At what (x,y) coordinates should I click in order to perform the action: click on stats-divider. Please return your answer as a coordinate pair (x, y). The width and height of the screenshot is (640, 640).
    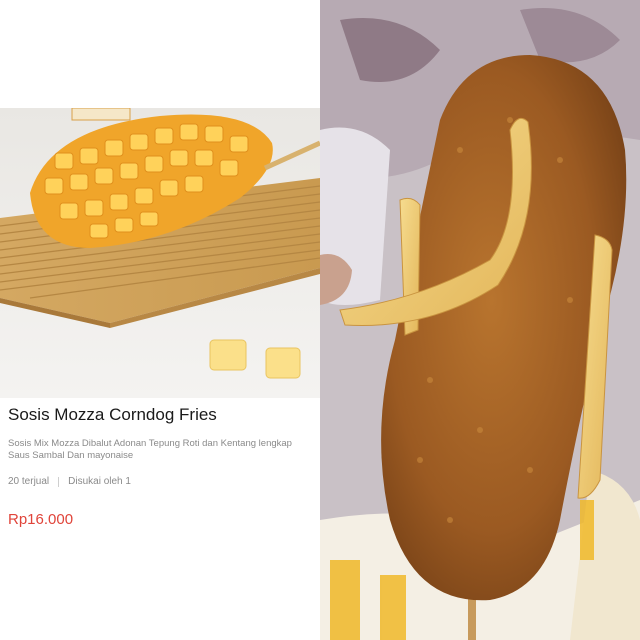
    Looking at the image, I should click on (59, 481).